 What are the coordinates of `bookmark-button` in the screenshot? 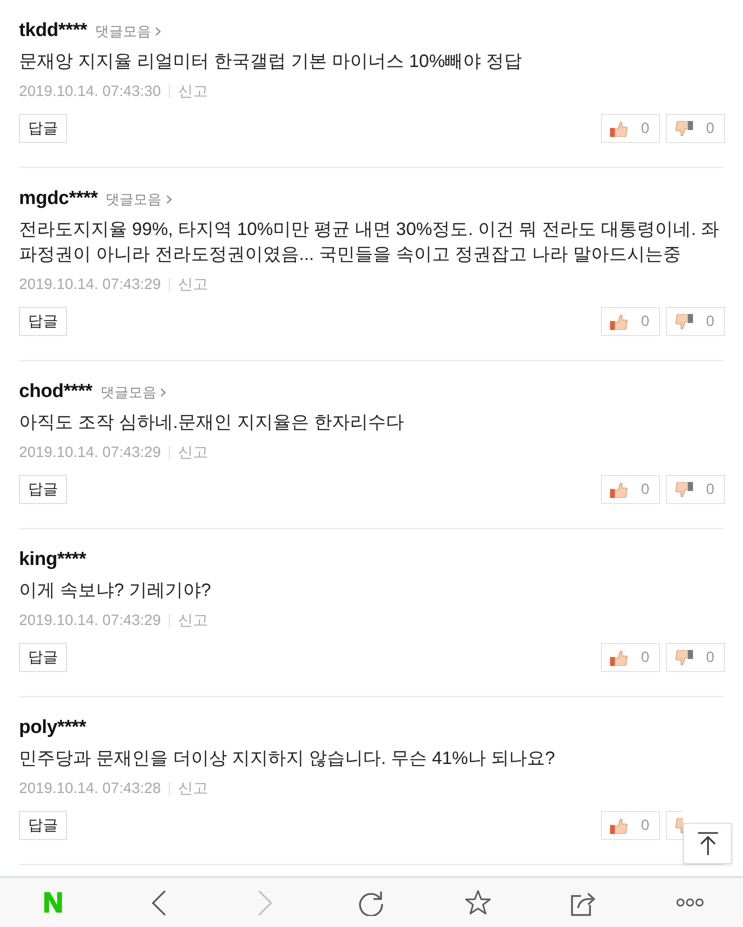 It's located at (477, 902).